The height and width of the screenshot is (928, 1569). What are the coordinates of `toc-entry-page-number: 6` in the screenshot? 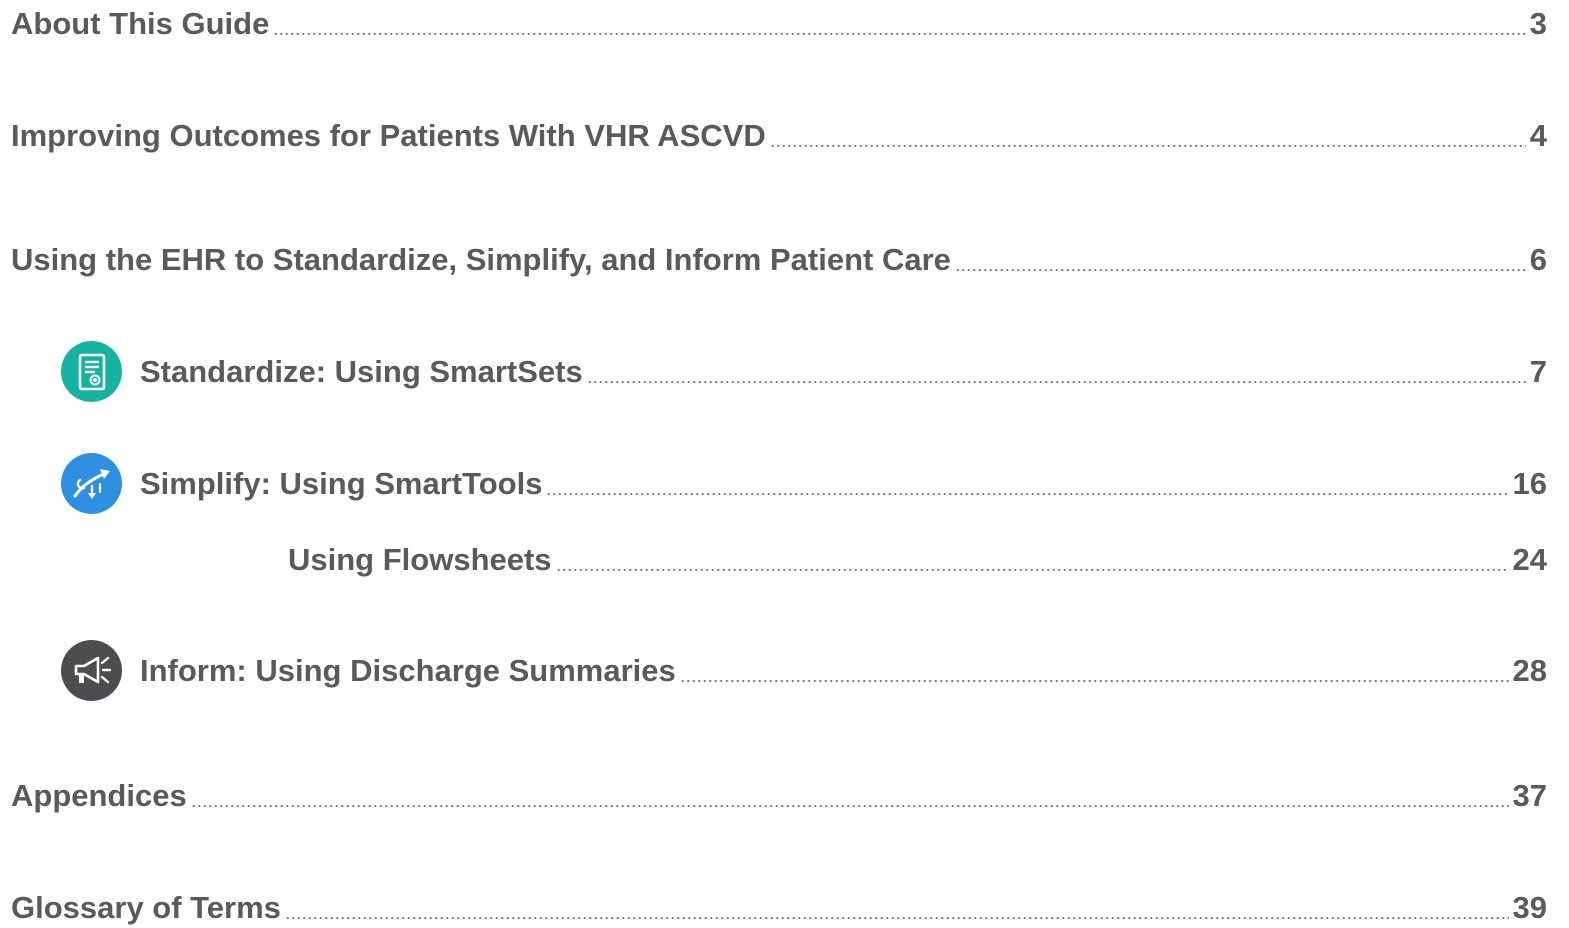 It's located at (1538, 259).